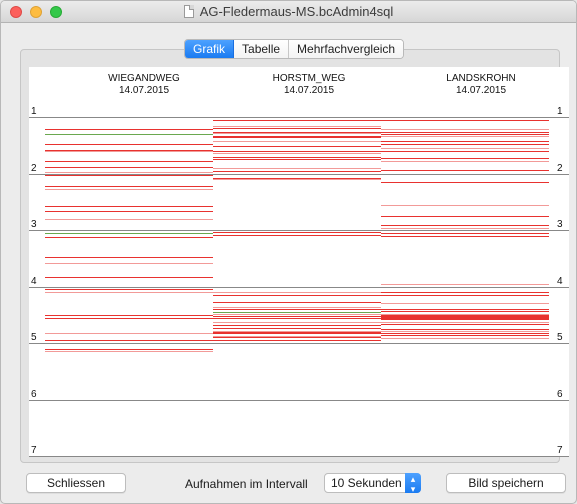 The width and height of the screenshot is (577, 504). Describe the element at coordinates (560, 450) in the screenshot. I see `axis-tick-label: 7` at that location.